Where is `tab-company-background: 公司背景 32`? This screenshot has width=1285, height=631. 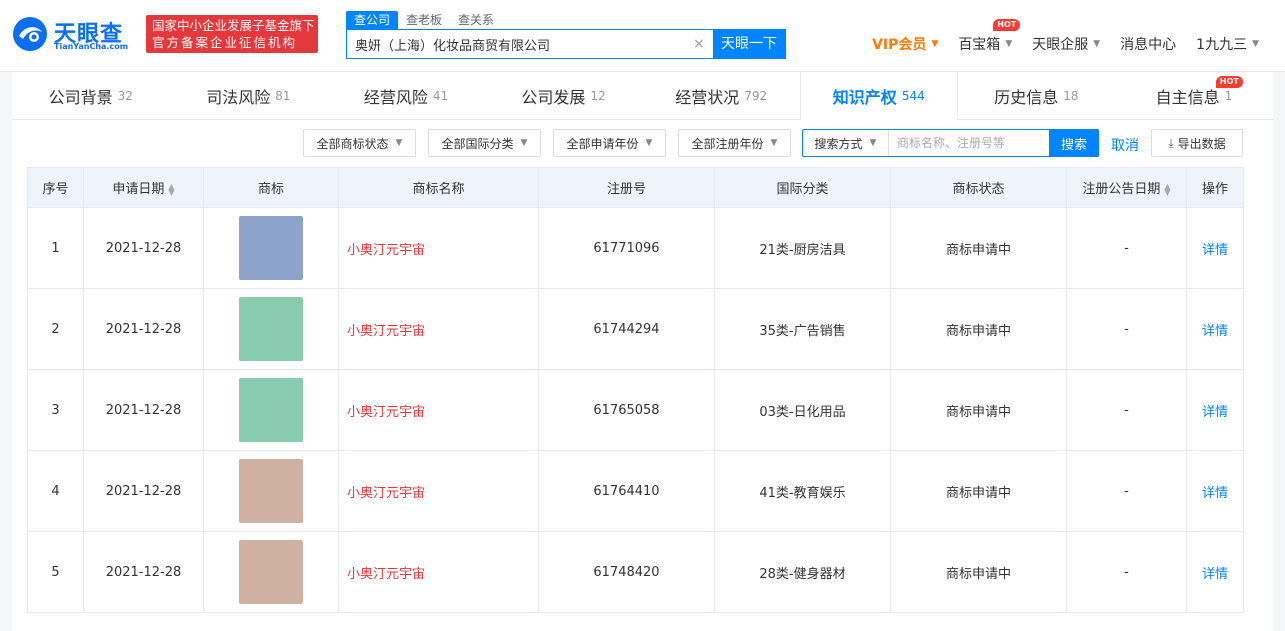
tab-company-background: 公司背景 32 is located at coordinates (91, 96).